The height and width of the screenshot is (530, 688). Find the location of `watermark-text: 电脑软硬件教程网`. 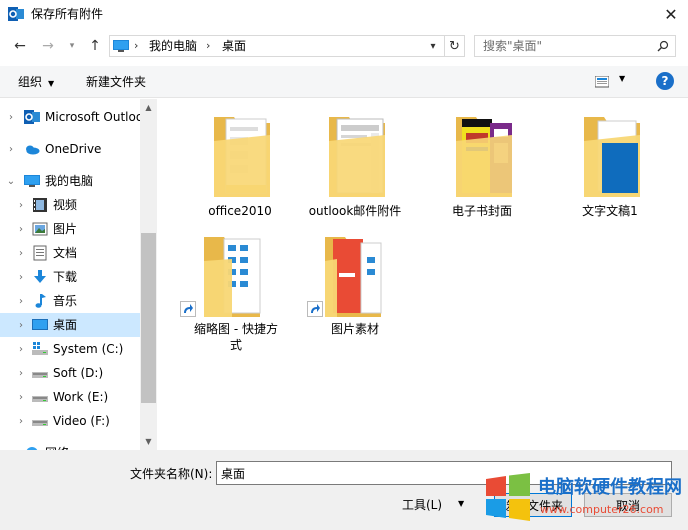

watermark-text: 电脑软硬件教程网 is located at coordinates (610, 487).